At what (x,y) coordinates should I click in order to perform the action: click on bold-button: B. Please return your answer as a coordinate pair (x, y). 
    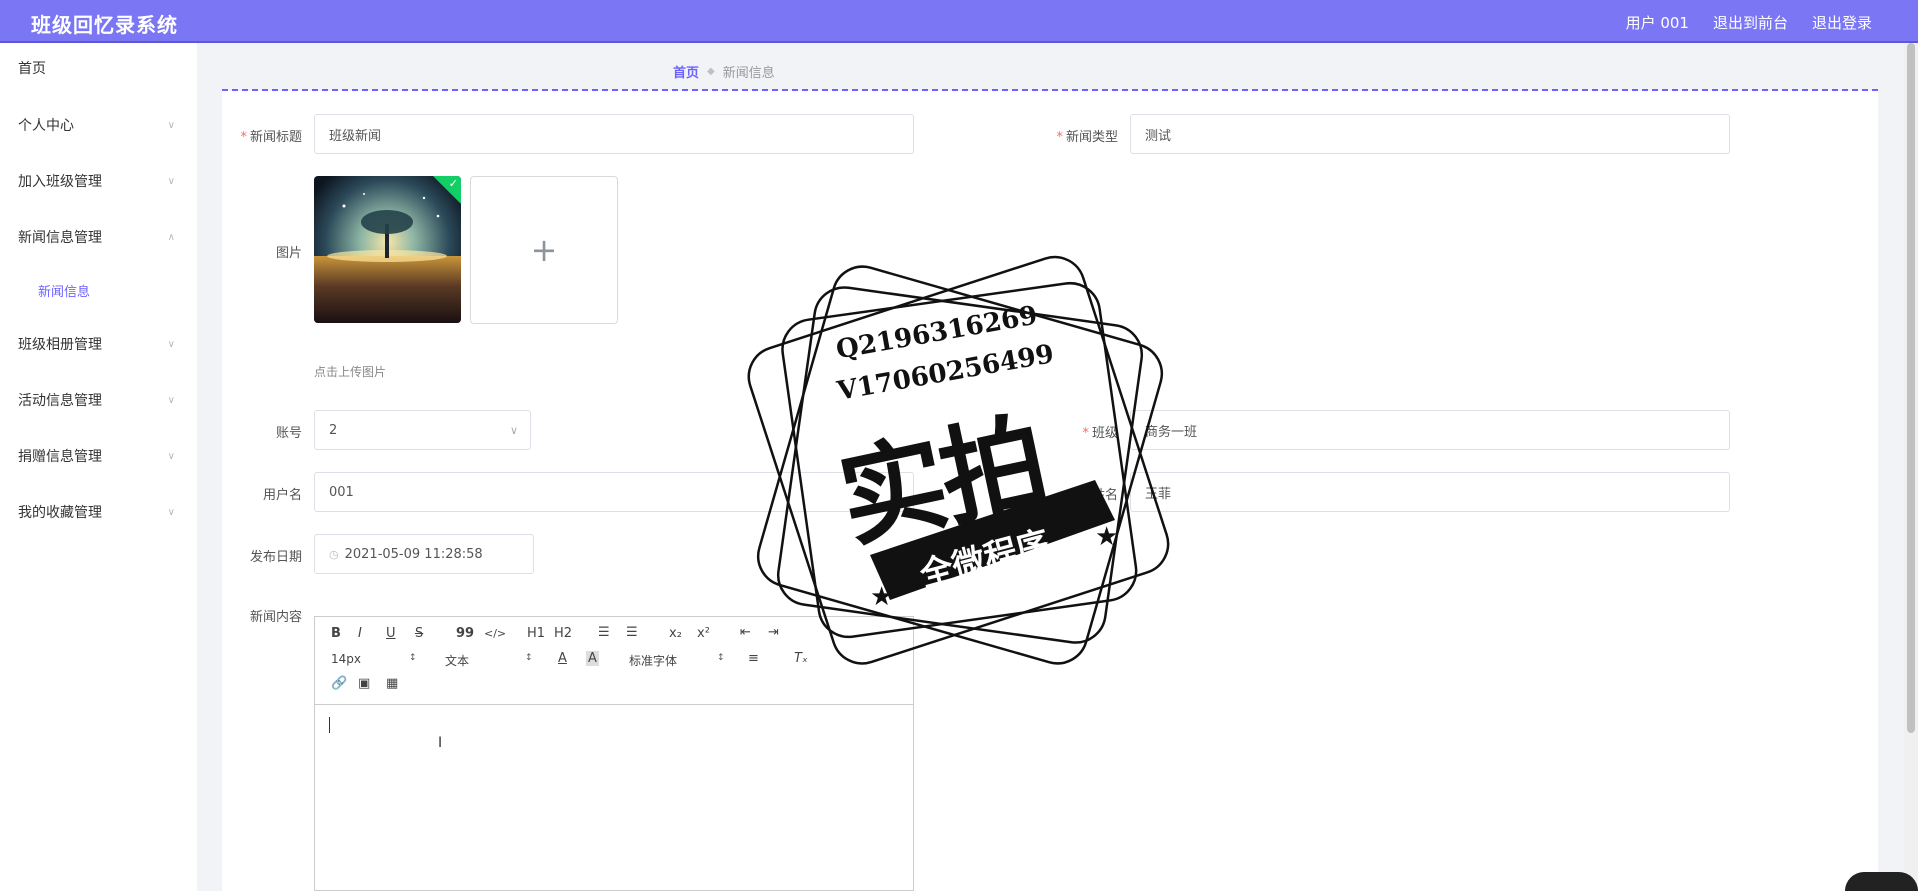
    Looking at the image, I should click on (336, 633).